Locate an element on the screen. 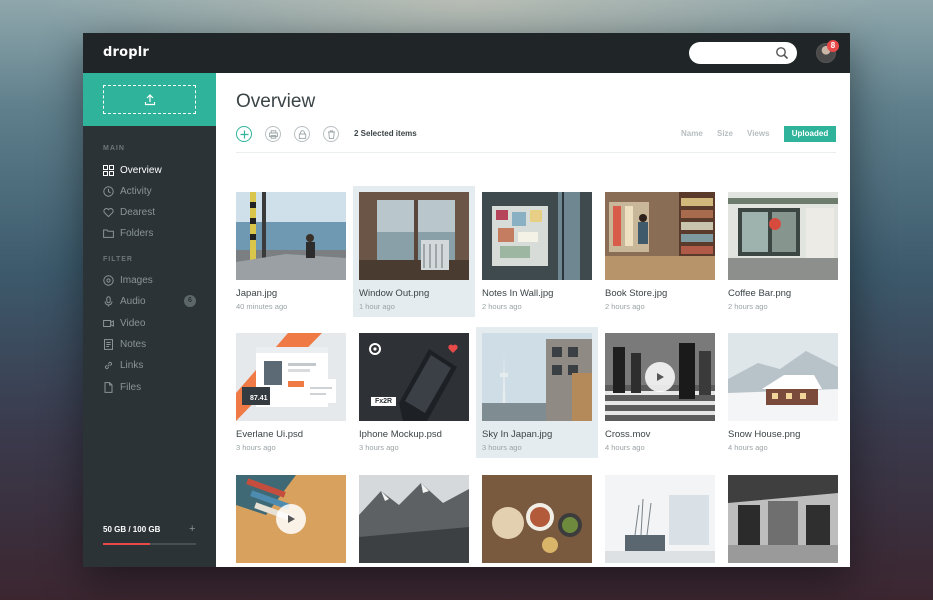  sidebar-item-links: Links is located at coordinates (123, 365).